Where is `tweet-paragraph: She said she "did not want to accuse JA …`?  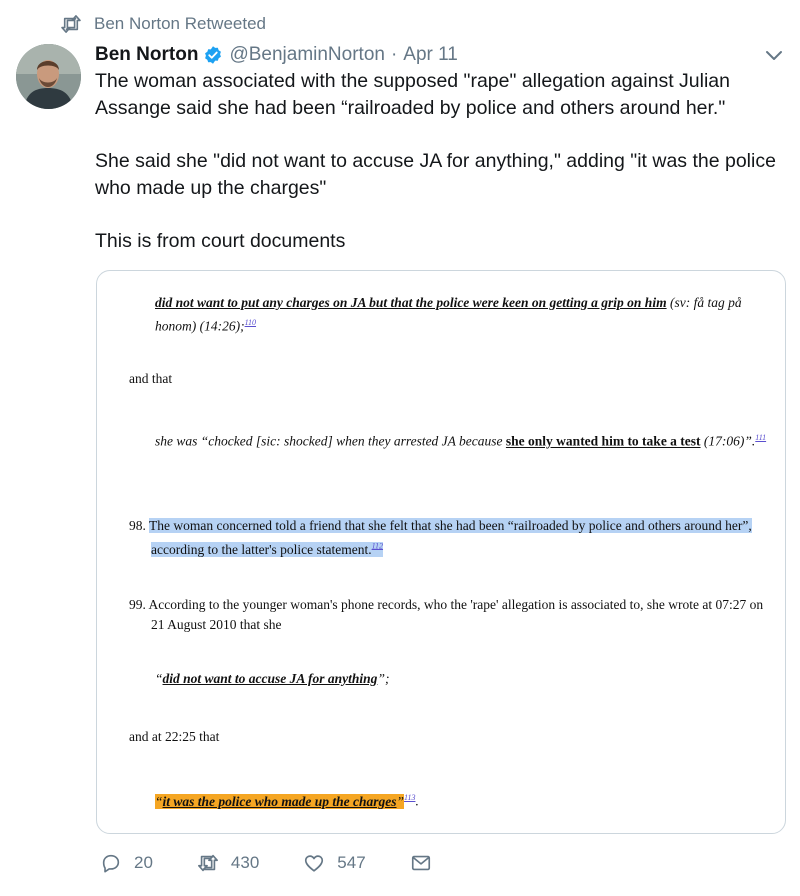
tweet-paragraph: She said she "did not want to accuse JA … is located at coordinates (435, 174).